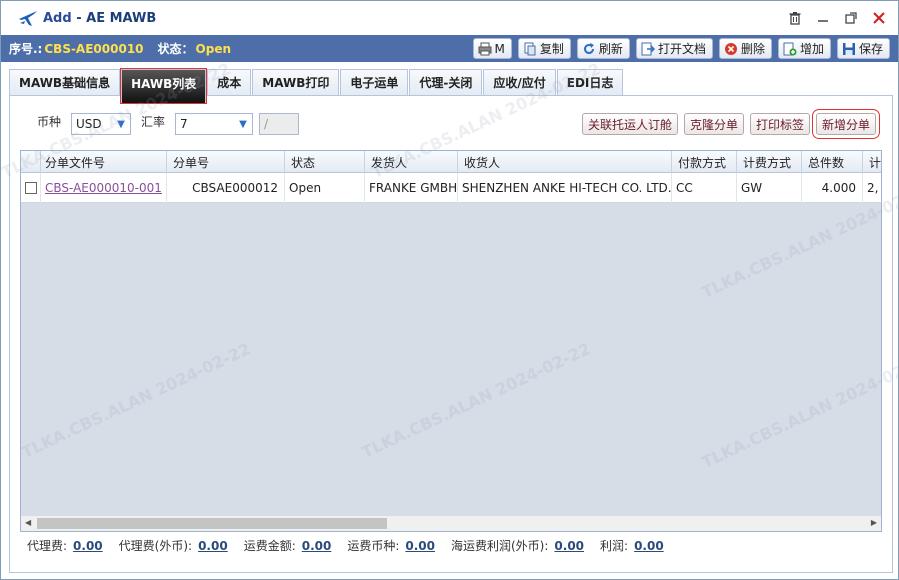 The width and height of the screenshot is (899, 580). I want to click on add-button: 增加, so click(804, 48).